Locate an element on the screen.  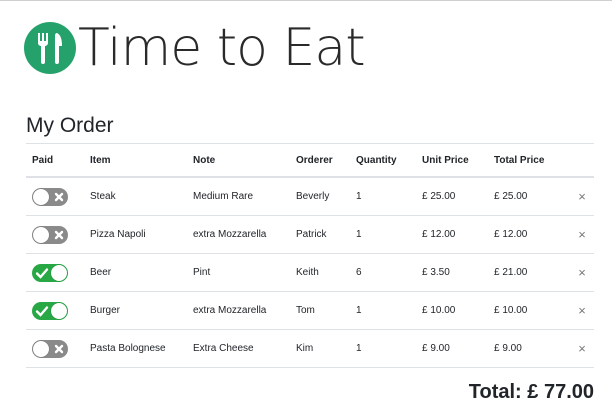
item-cell: Burger is located at coordinates (135, 310).